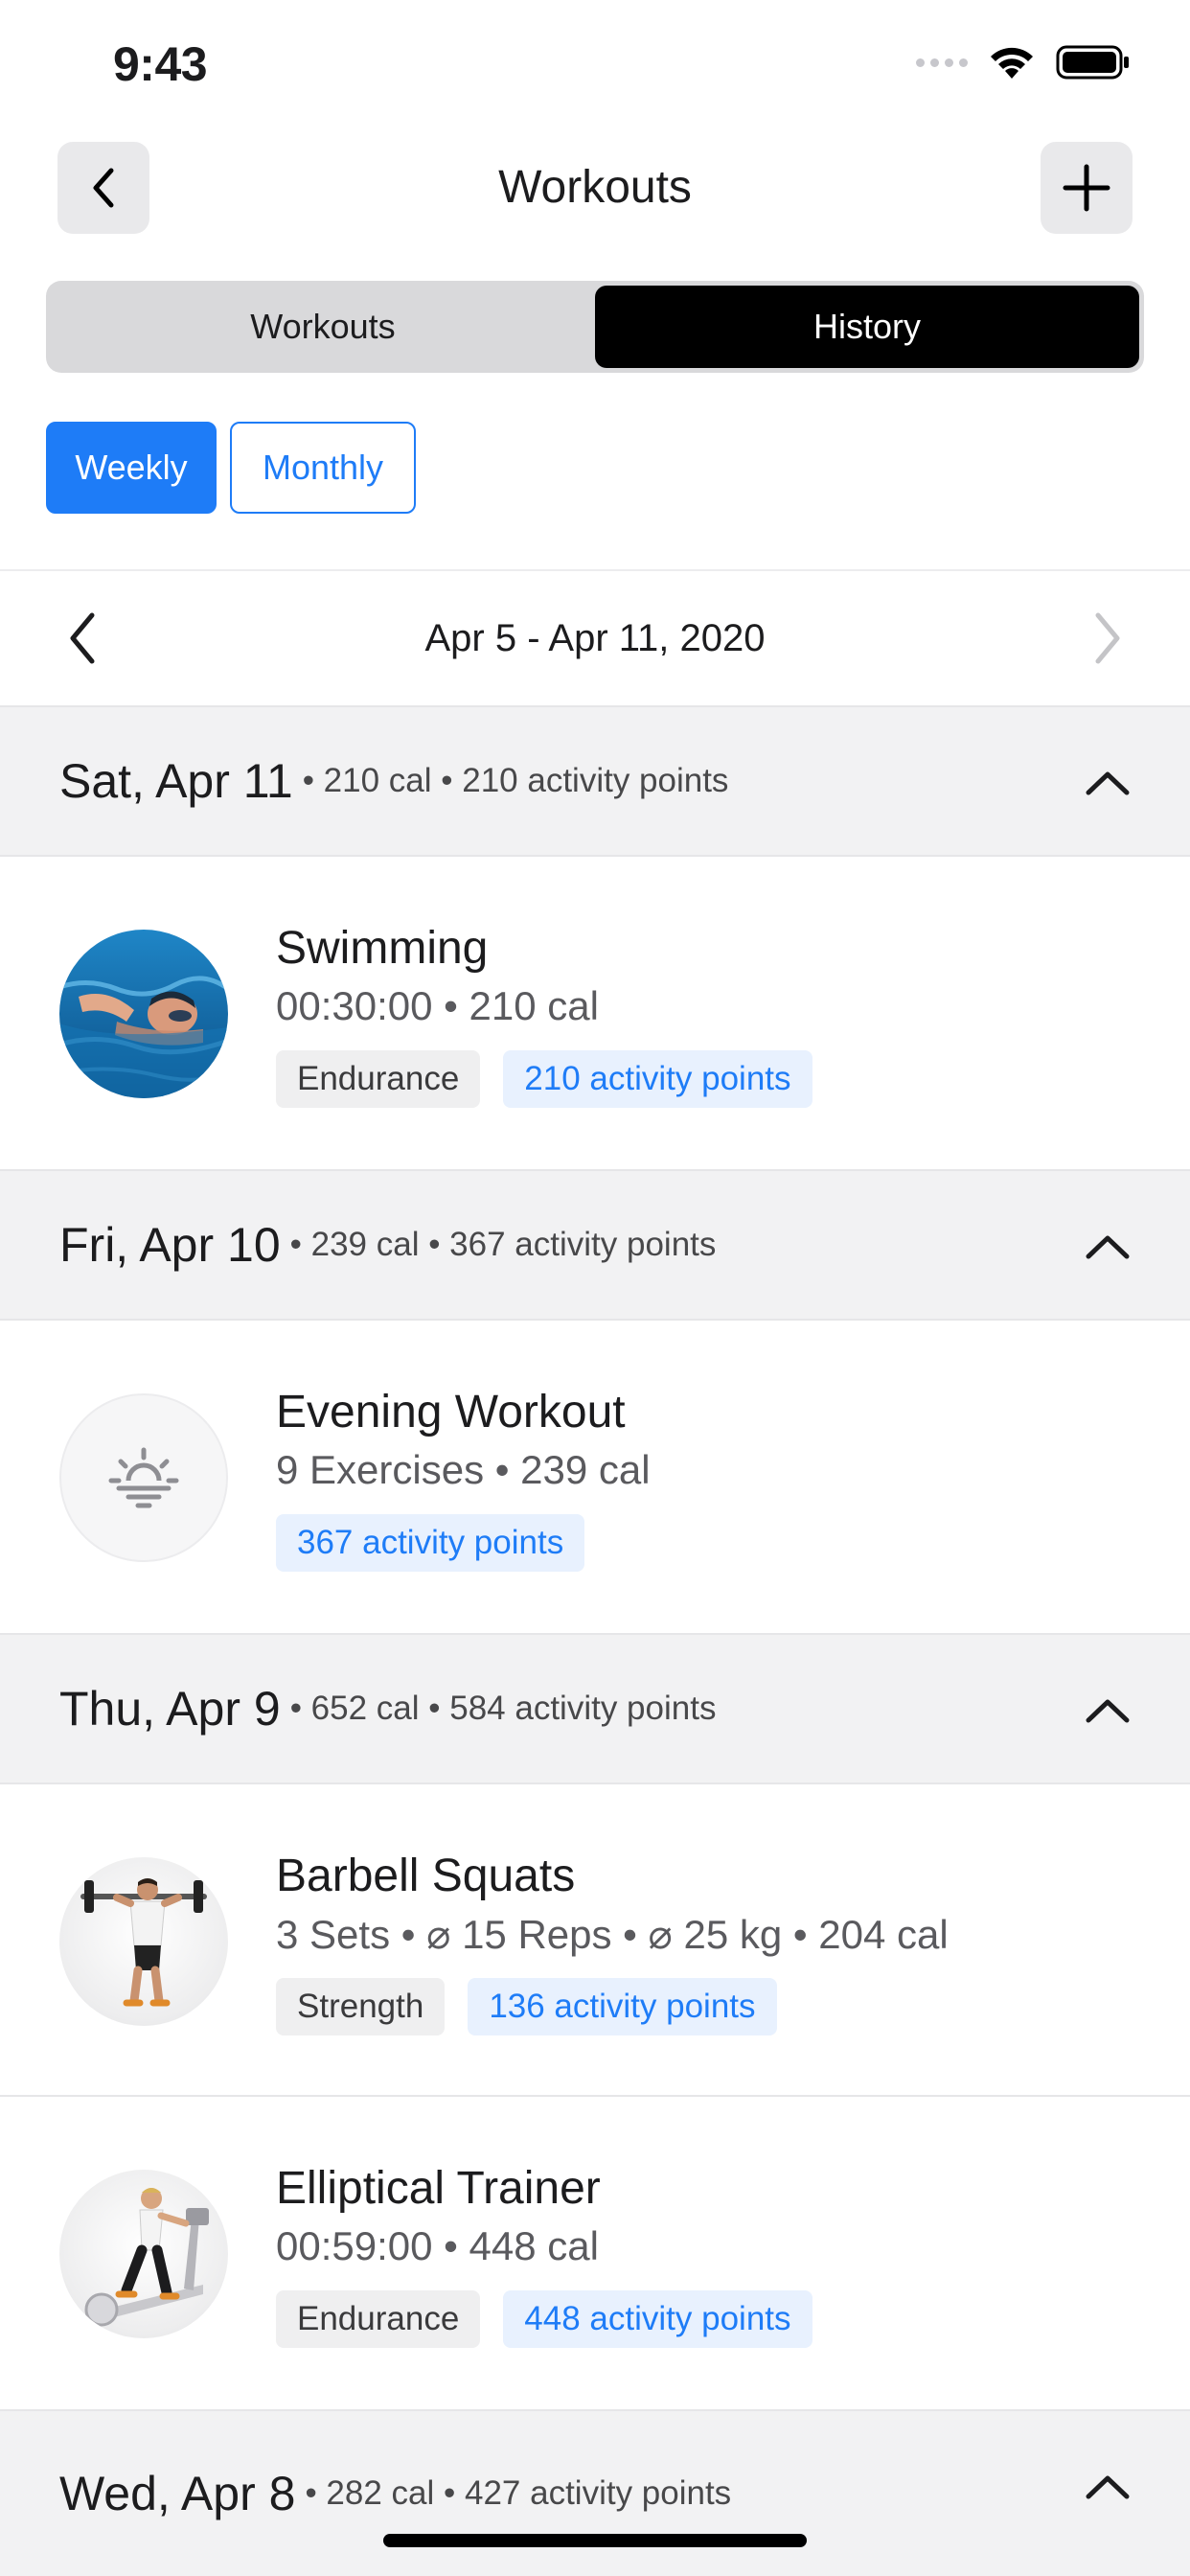  Describe the element at coordinates (382, 948) in the screenshot. I see `workout-title: Swimming` at that location.